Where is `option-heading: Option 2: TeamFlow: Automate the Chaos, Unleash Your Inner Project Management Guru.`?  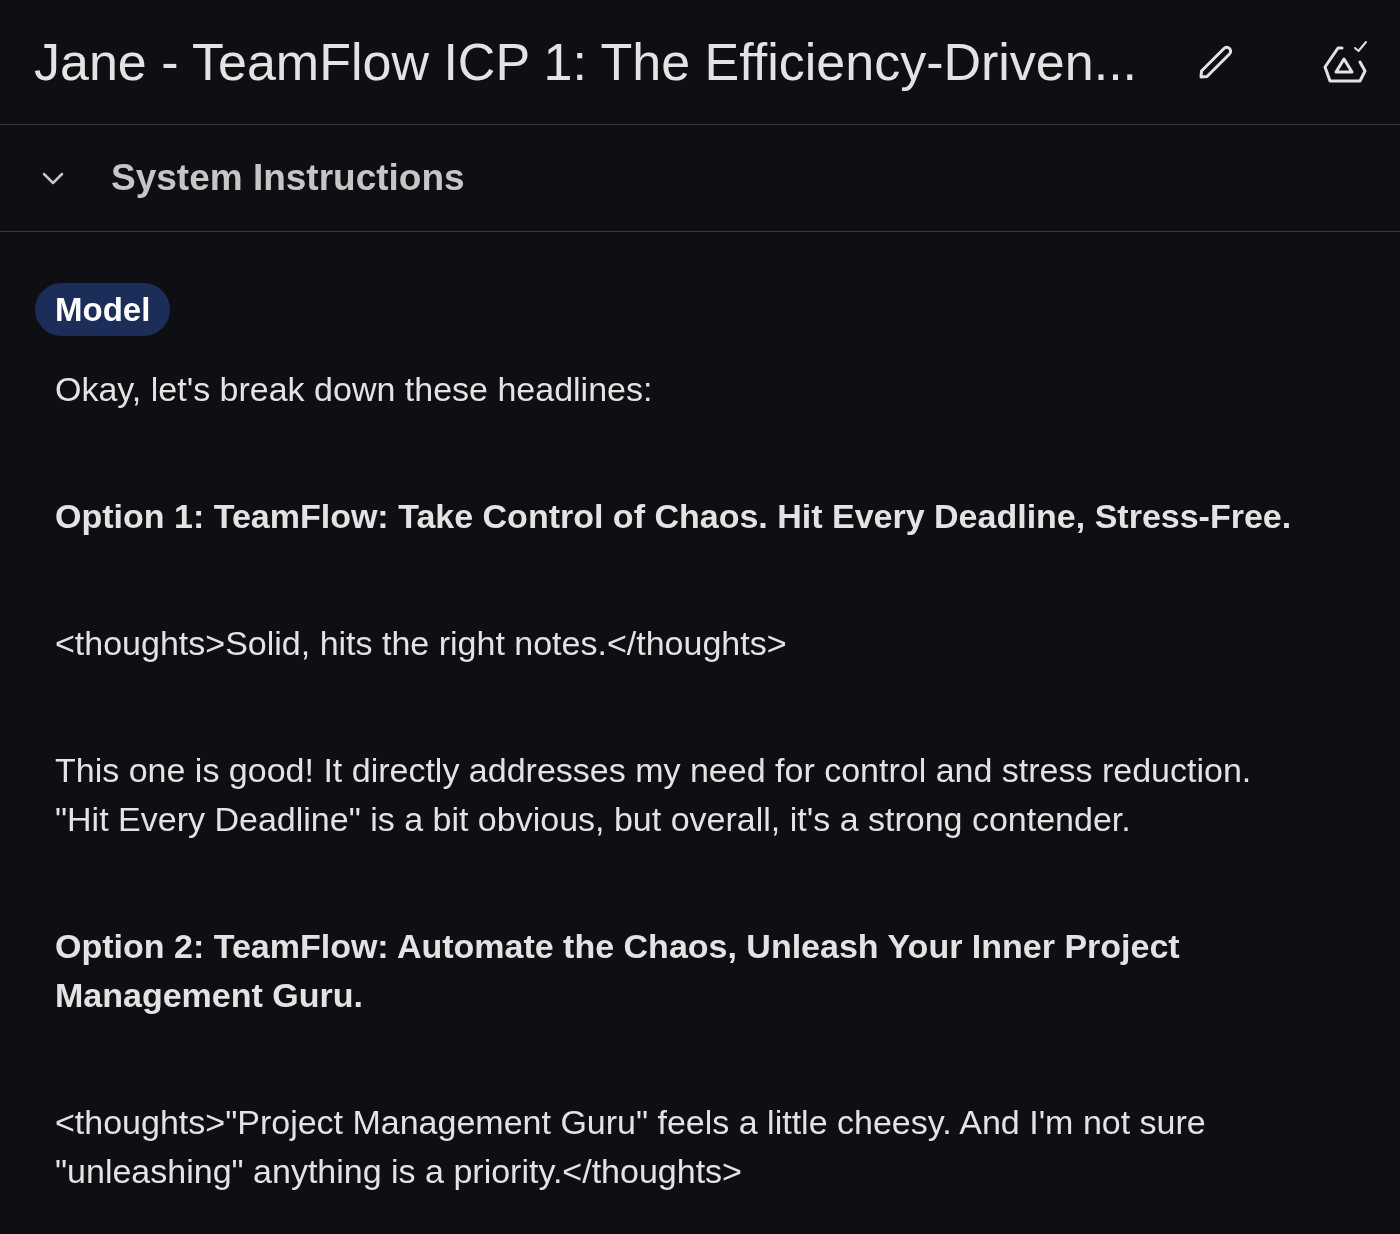 option-heading: Option 2: TeamFlow: Automate the Chaos, Unleash Your Inner Project Management Guru. is located at coordinates (618, 971).